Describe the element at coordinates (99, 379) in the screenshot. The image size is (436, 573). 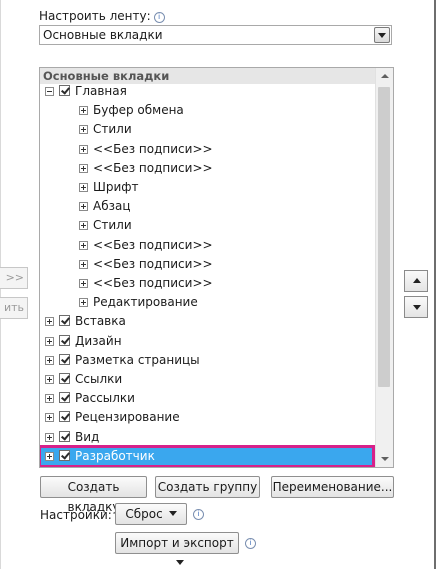
I see `tree-item-label: Ссылки` at that location.